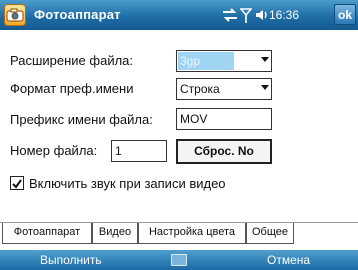 The width and height of the screenshot is (358, 270). Describe the element at coordinates (192, 233) in the screenshot. I see `tab-color-settings: Настройка цвета` at that location.